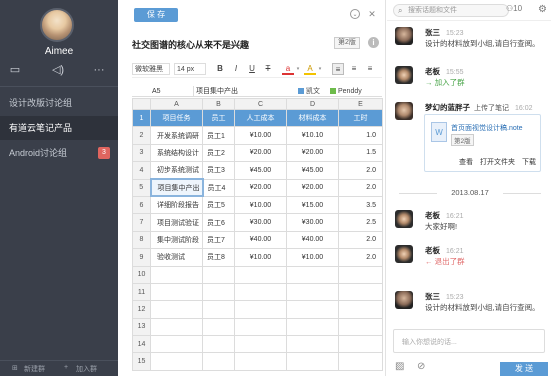 The image size is (551, 376). What do you see at coordinates (141, 309) in the screenshot?
I see `row-number: 12` at bounding box center [141, 309].